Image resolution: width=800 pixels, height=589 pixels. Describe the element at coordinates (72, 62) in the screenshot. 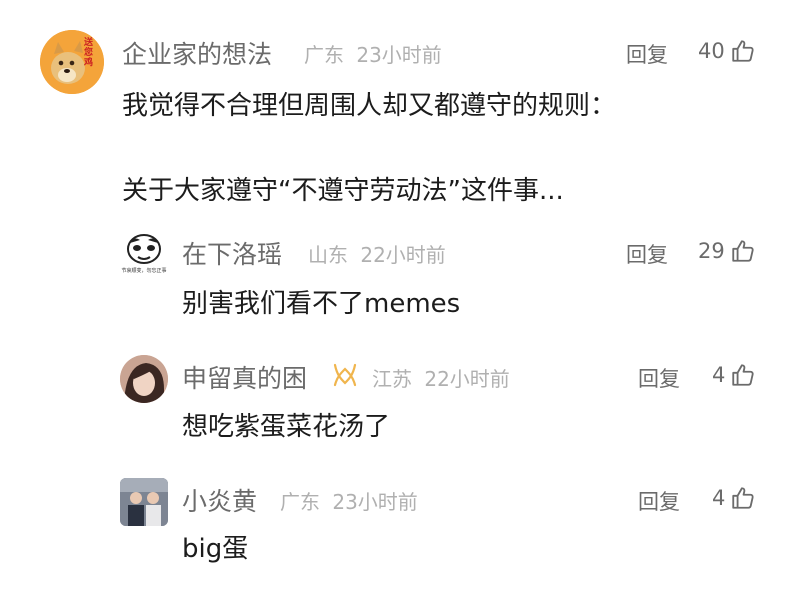

I see `avatar-main: 送您鸡` at that location.